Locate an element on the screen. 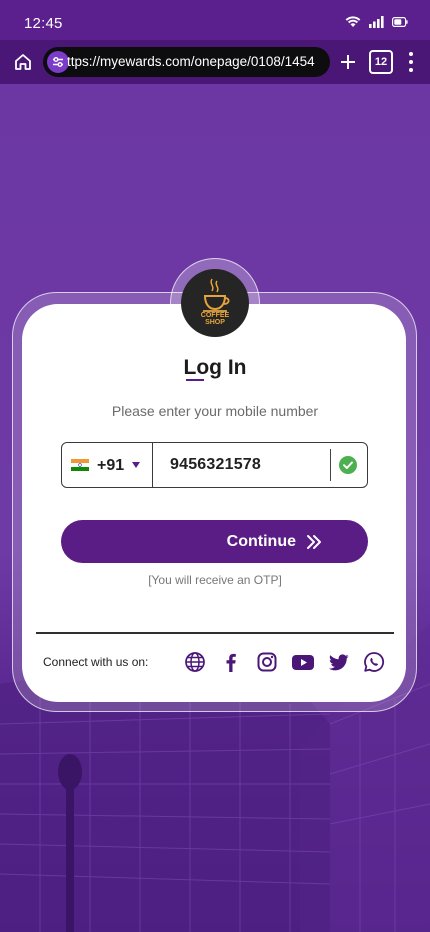 This screenshot has width=430, height=932. check-circle-icon is located at coordinates (348, 465).